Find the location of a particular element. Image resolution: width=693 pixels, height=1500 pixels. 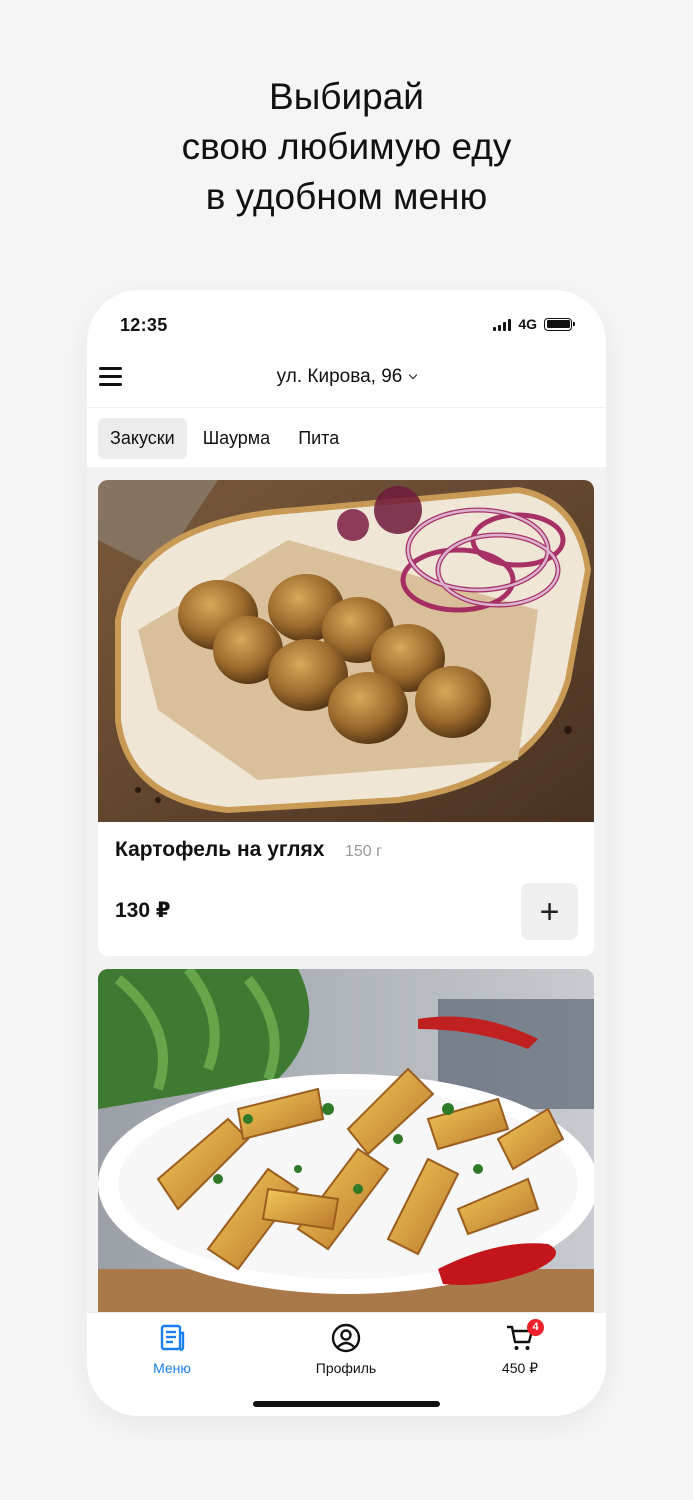

document-icon is located at coordinates (172, 1338).